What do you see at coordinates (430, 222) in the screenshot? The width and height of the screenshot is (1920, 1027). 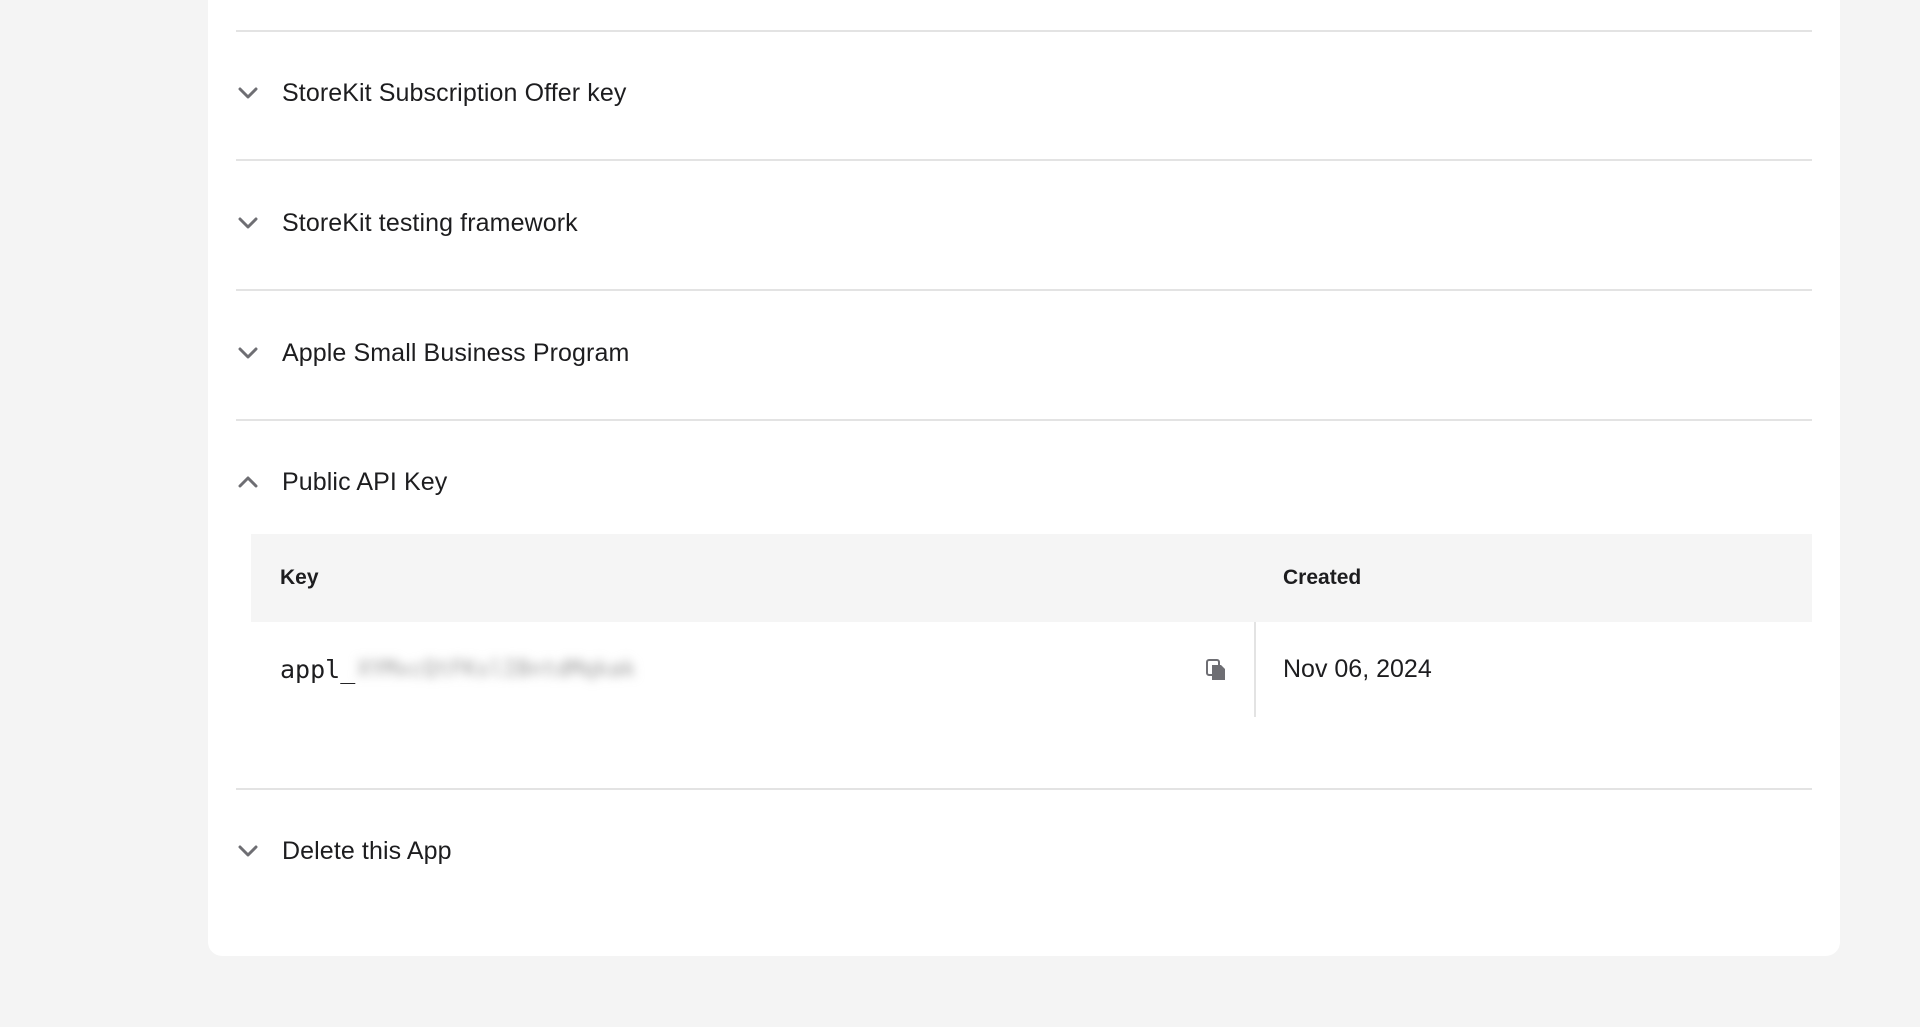 I see `section-title: StoreKit testing framework` at bounding box center [430, 222].